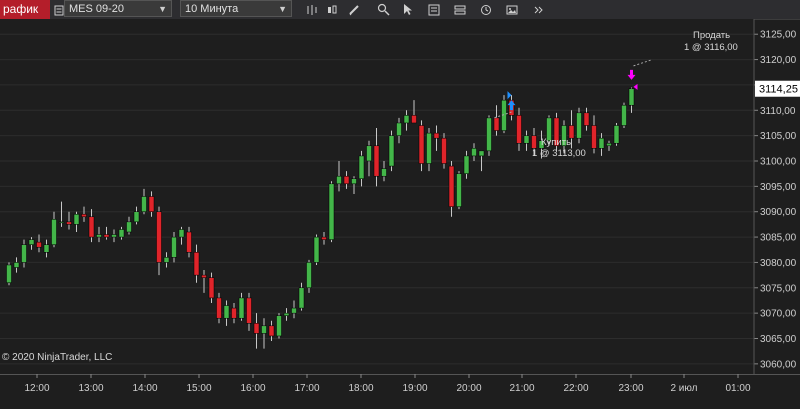 The width and height of the screenshot is (800, 409). Describe the element at coordinates (36, 388) in the screenshot. I see `x-tick-label: 12:00` at that location.